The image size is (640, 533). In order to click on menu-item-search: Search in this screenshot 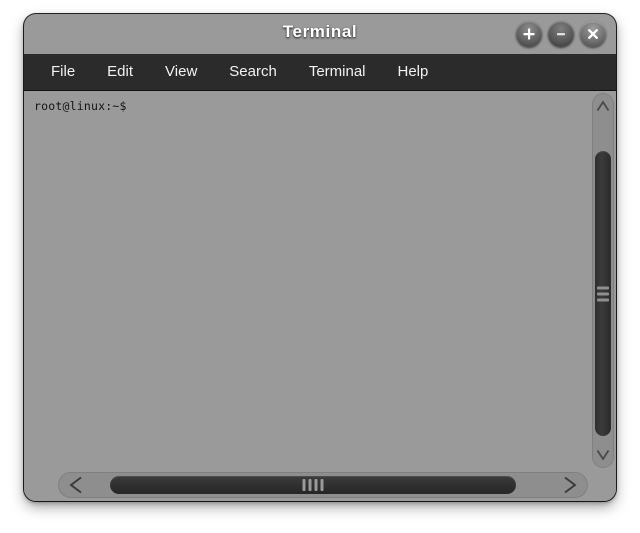, I will do `click(253, 72)`.